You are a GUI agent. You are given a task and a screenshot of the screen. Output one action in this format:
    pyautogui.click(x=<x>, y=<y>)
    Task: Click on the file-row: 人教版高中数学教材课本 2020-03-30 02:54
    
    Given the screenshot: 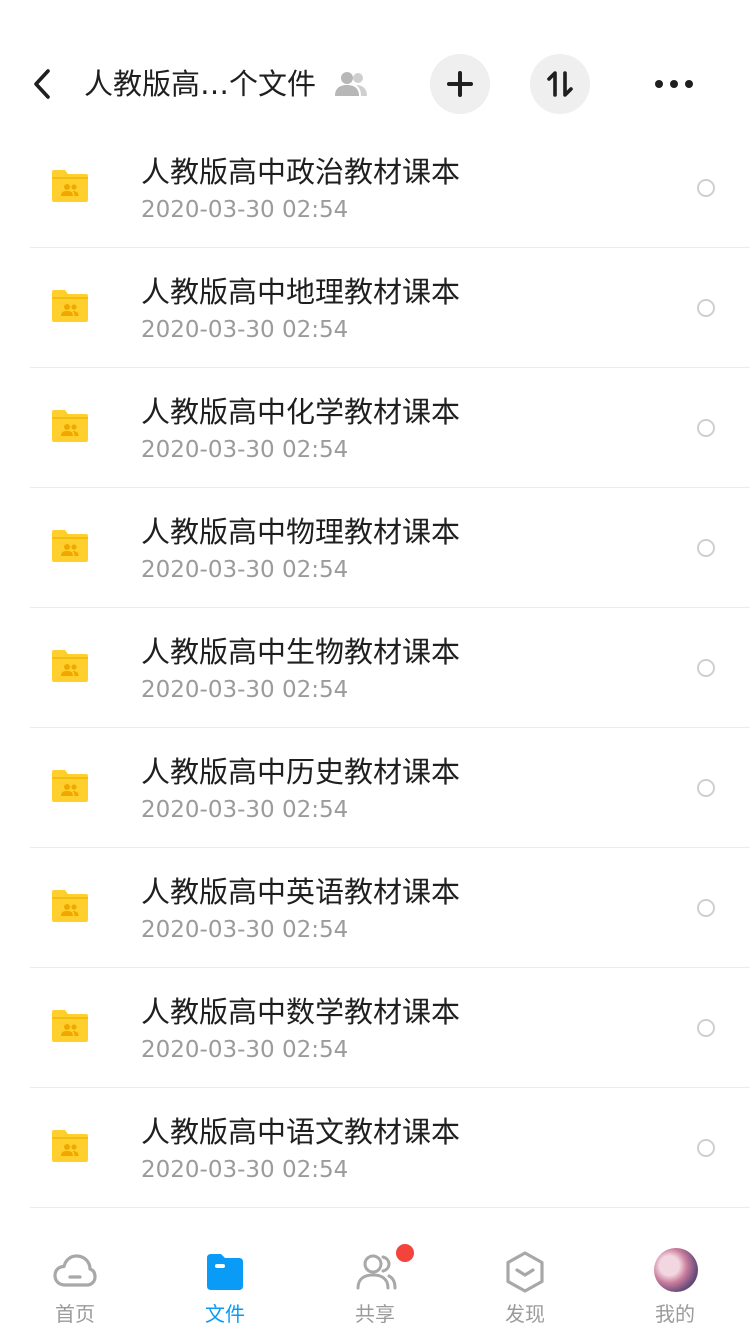 What is the action you would take?
    pyautogui.click(x=375, y=1028)
    